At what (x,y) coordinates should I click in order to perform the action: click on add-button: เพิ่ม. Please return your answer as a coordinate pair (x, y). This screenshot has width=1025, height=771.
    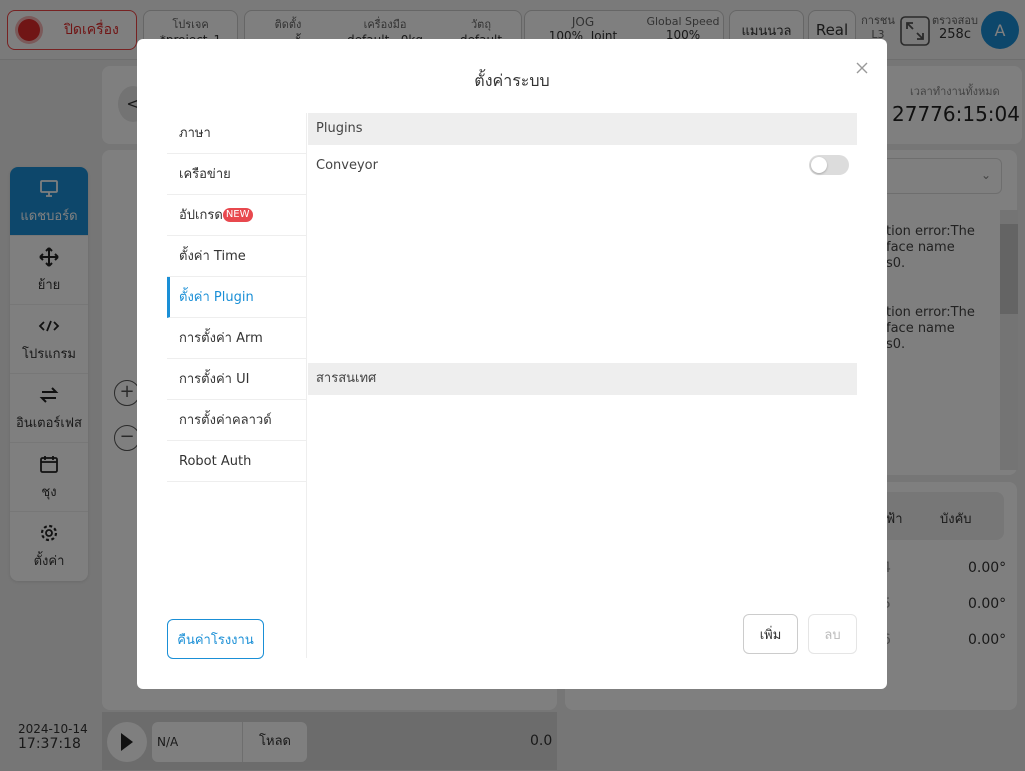
    Looking at the image, I should click on (770, 634).